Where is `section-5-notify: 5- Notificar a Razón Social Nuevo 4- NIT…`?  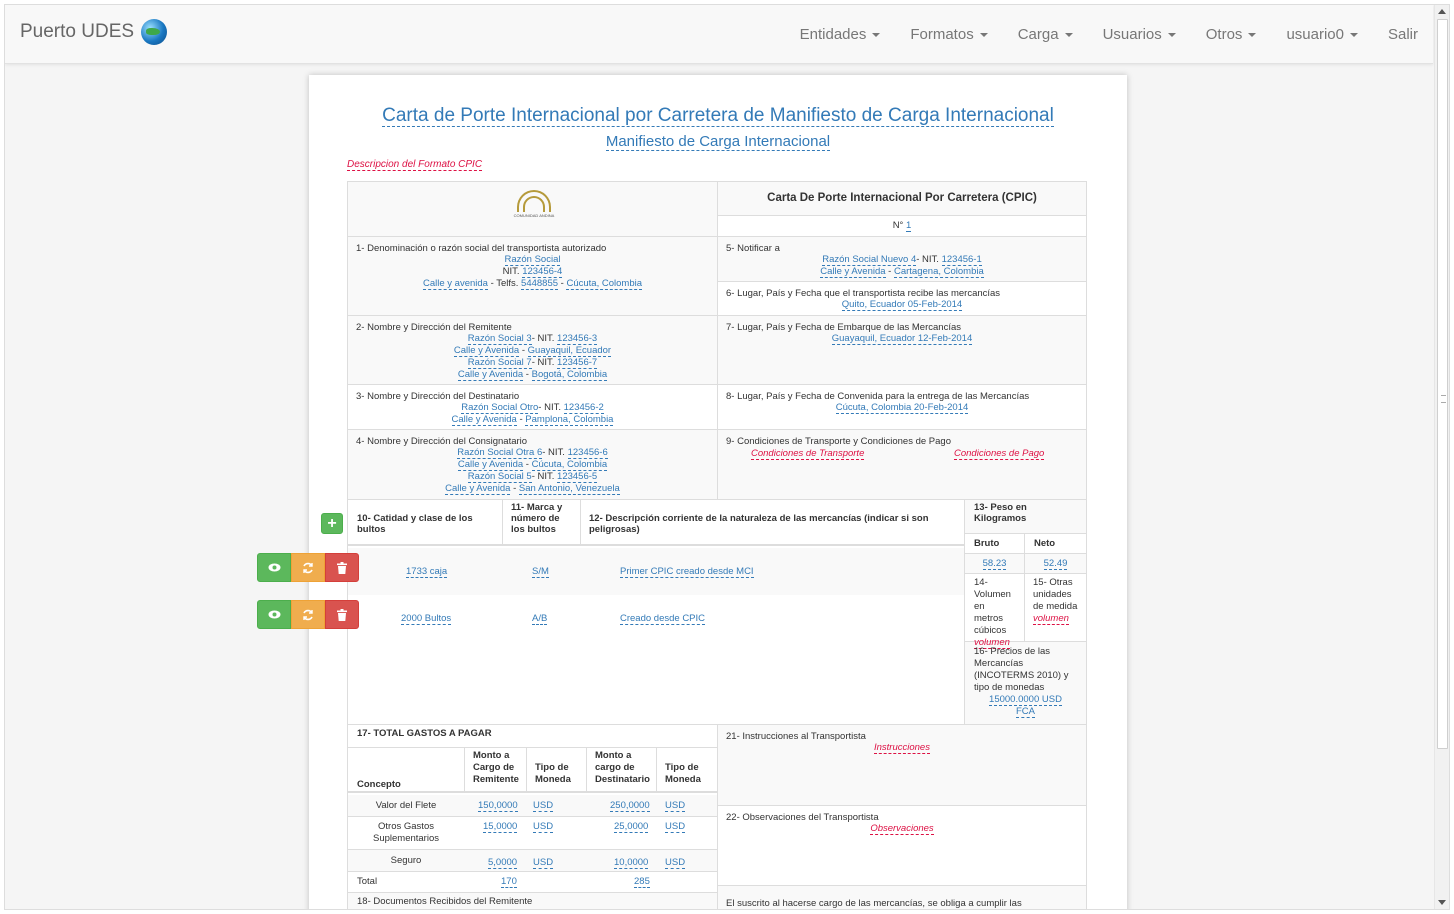
section-5-notify: 5- Notificar a Razón Social Nuevo 4- NIT… is located at coordinates (902, 259).